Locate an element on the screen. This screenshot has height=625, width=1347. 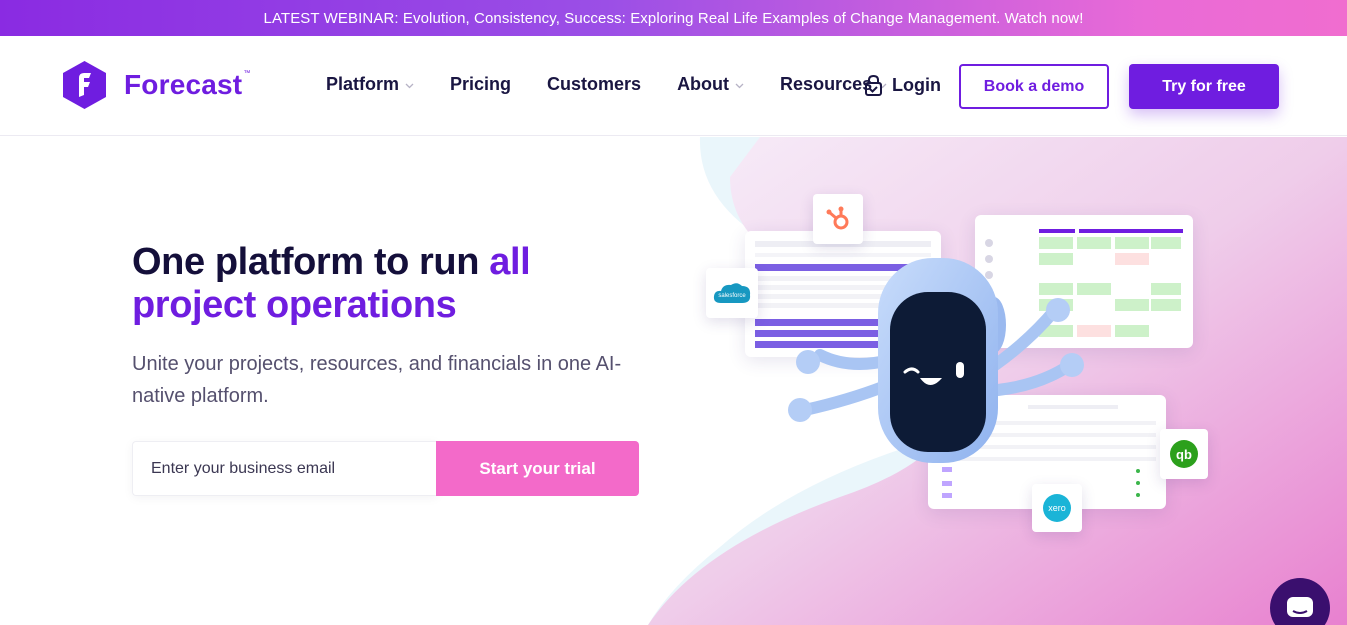
quickbooks-icon: qb is located at coordinates (1184, 454).